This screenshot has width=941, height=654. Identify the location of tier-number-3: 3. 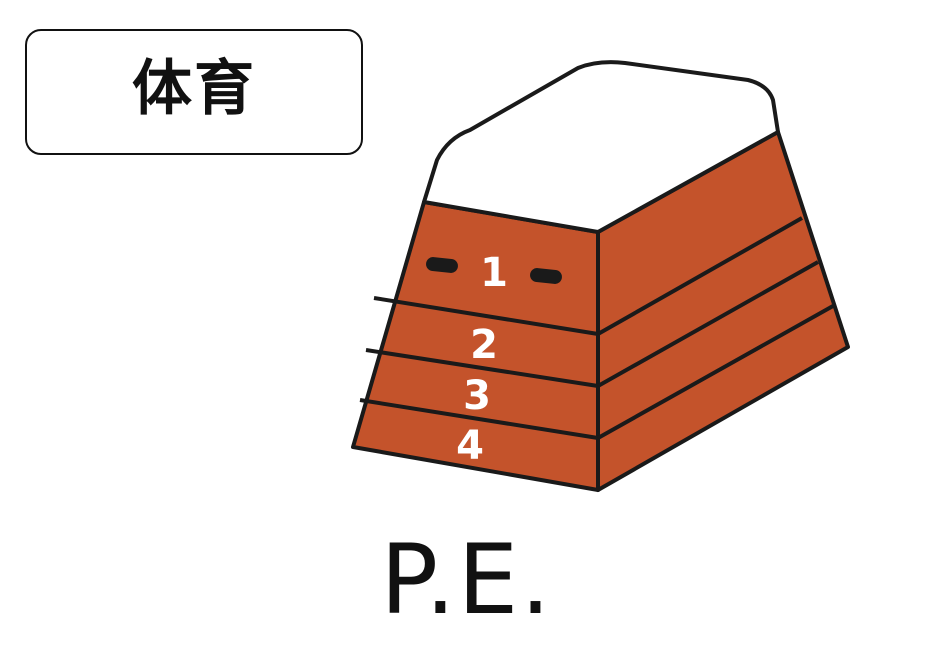
(477, 396).